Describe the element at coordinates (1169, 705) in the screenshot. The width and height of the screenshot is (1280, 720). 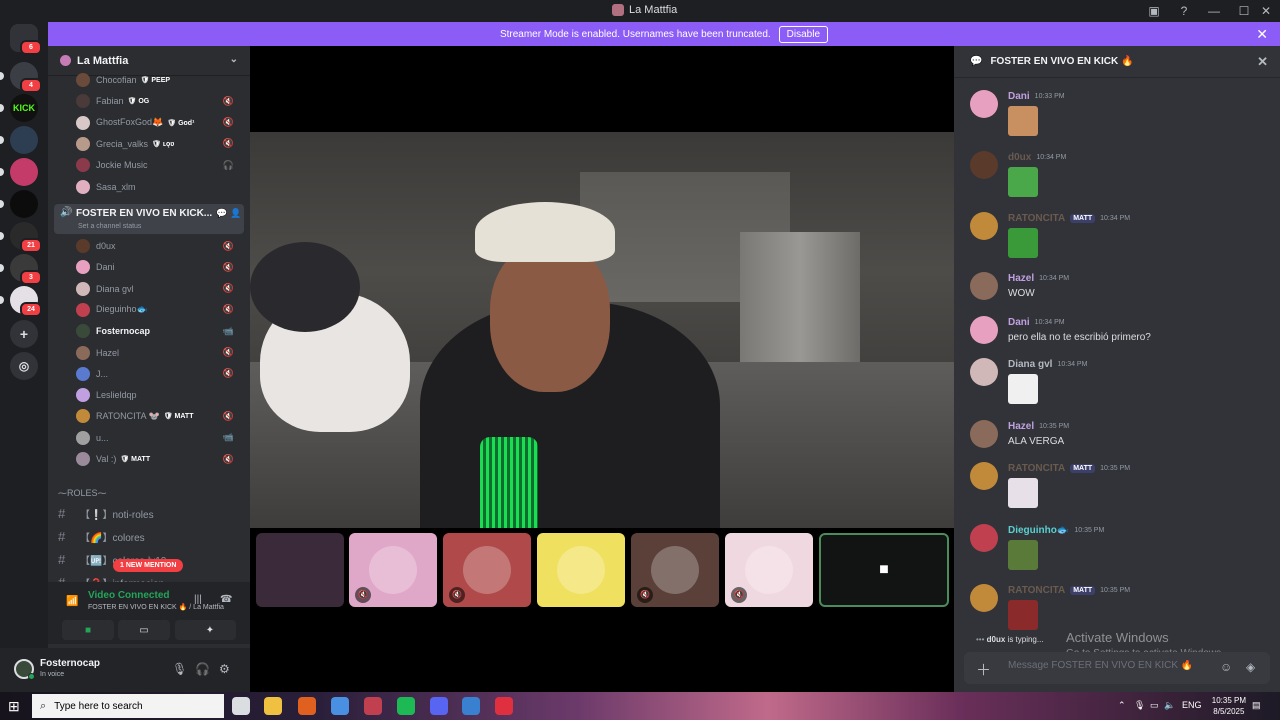
I see `volume-icon: 🔈` at that location.